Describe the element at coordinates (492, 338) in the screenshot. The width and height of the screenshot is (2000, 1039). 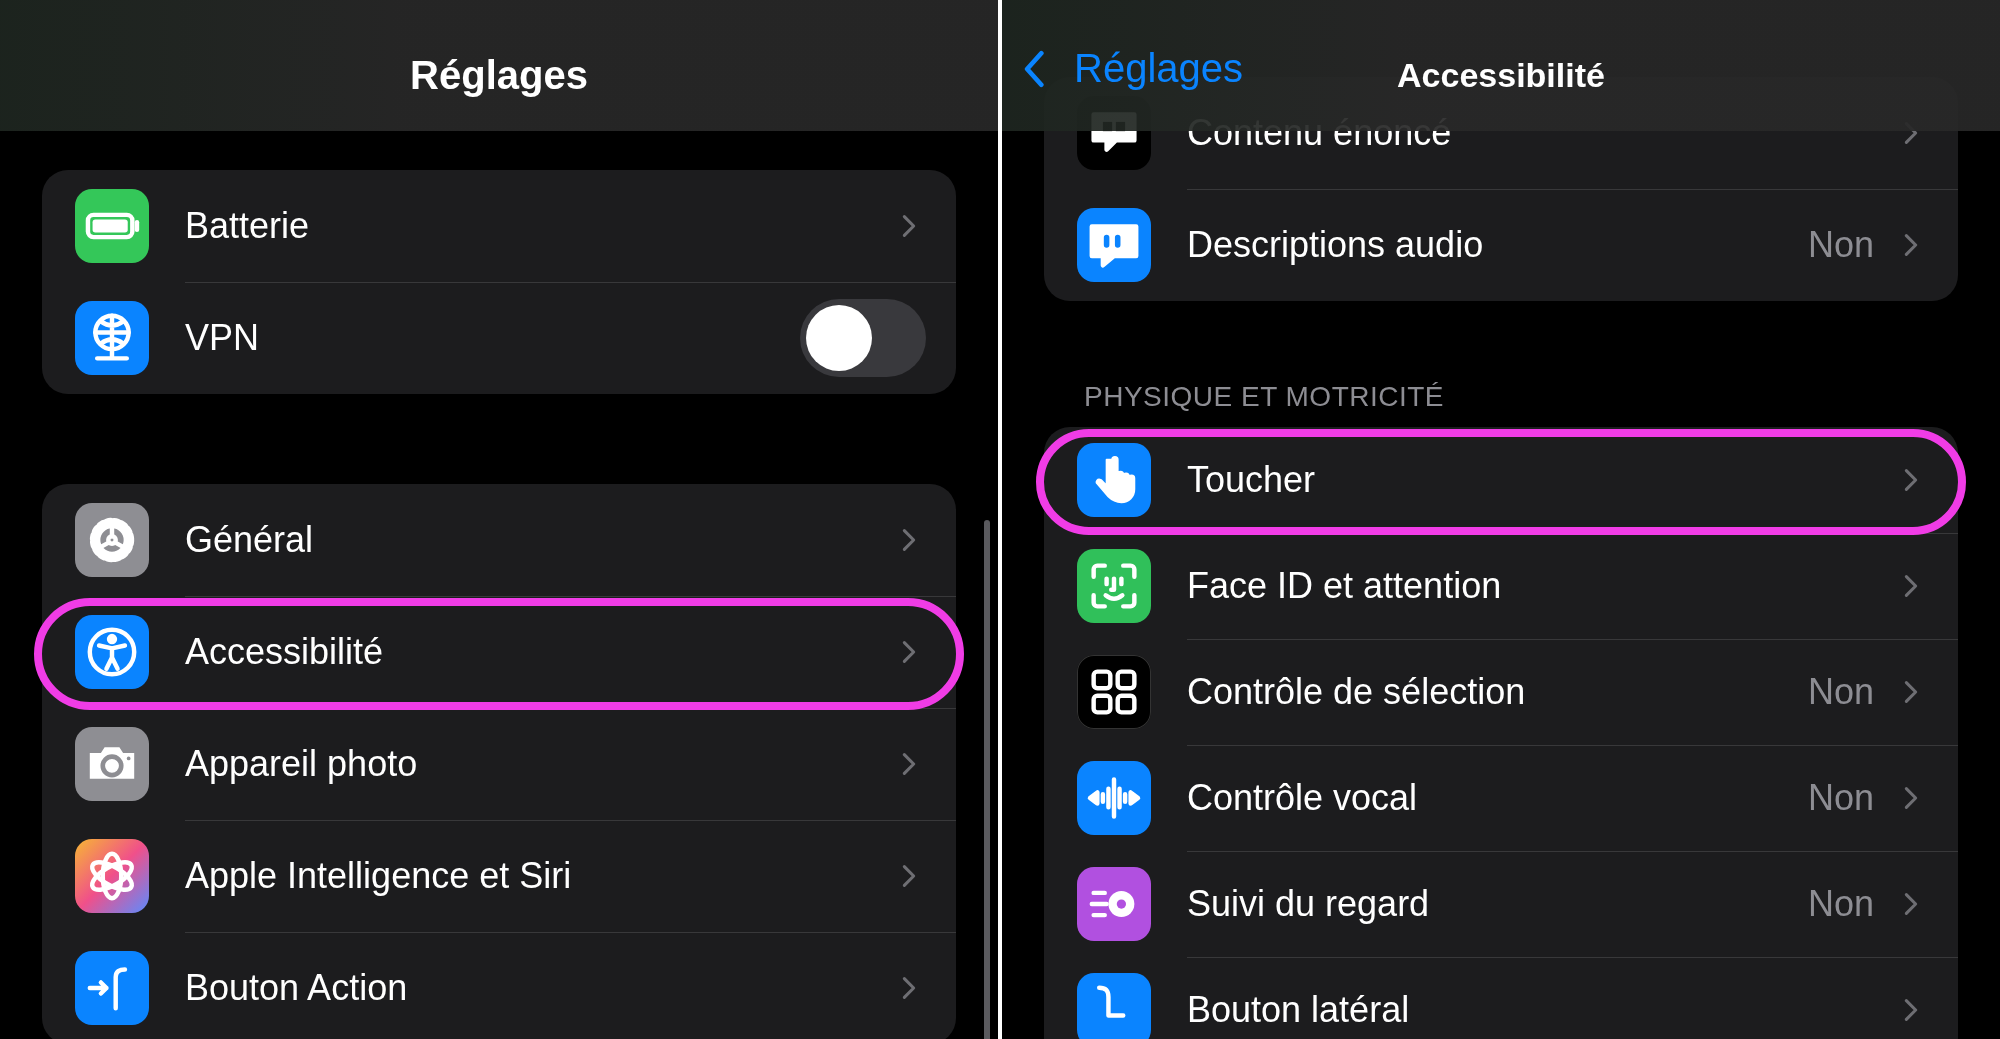
I see `row-label: VPN` at that location.